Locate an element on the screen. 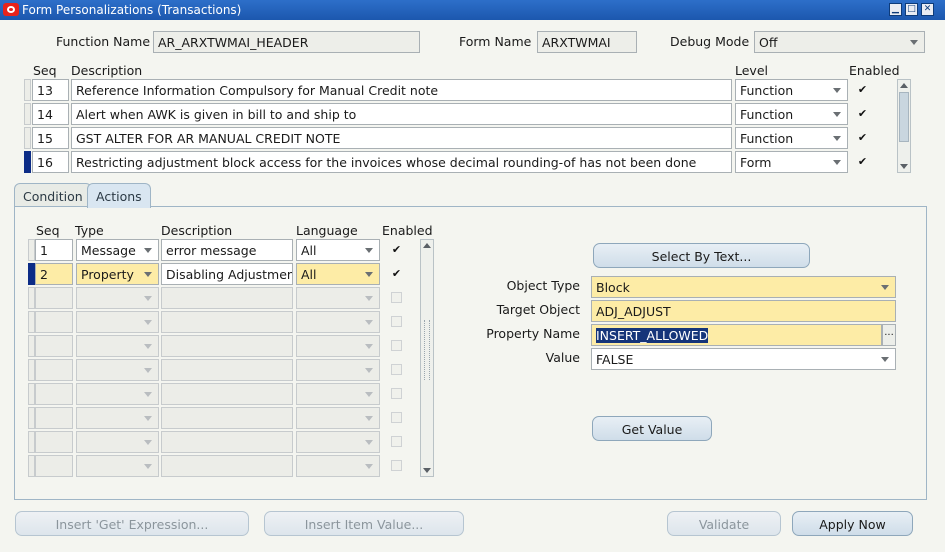 This screenshot has height=552, width=945. property-name-field: INSERT_ALLOWED is located at coordinates (736, 335).